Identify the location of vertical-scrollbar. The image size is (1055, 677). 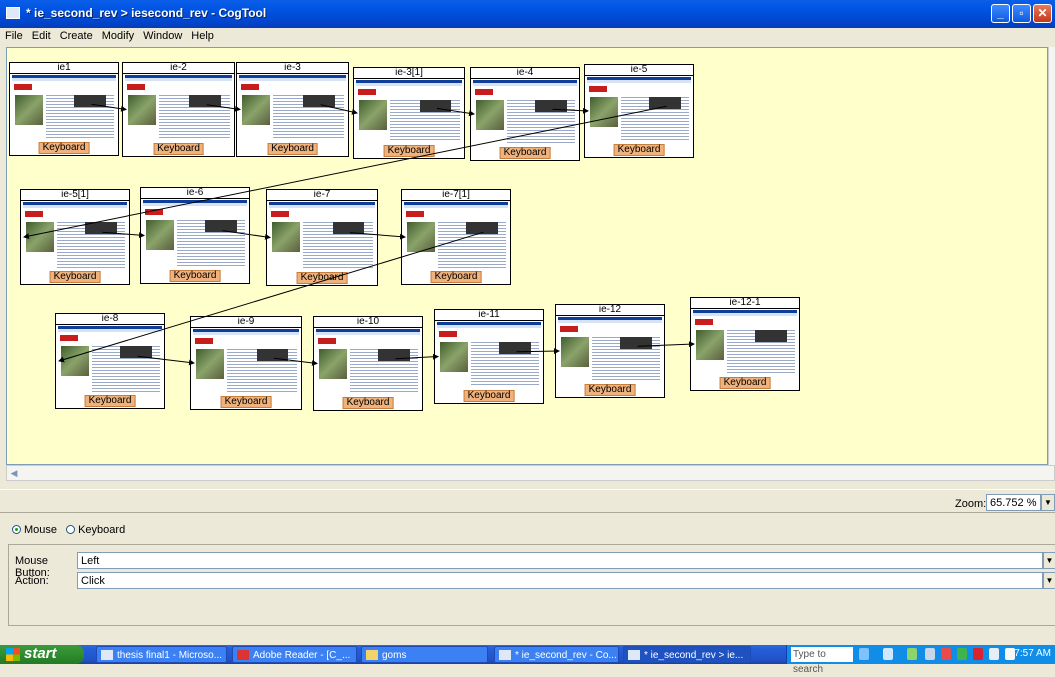
(1051, 256).